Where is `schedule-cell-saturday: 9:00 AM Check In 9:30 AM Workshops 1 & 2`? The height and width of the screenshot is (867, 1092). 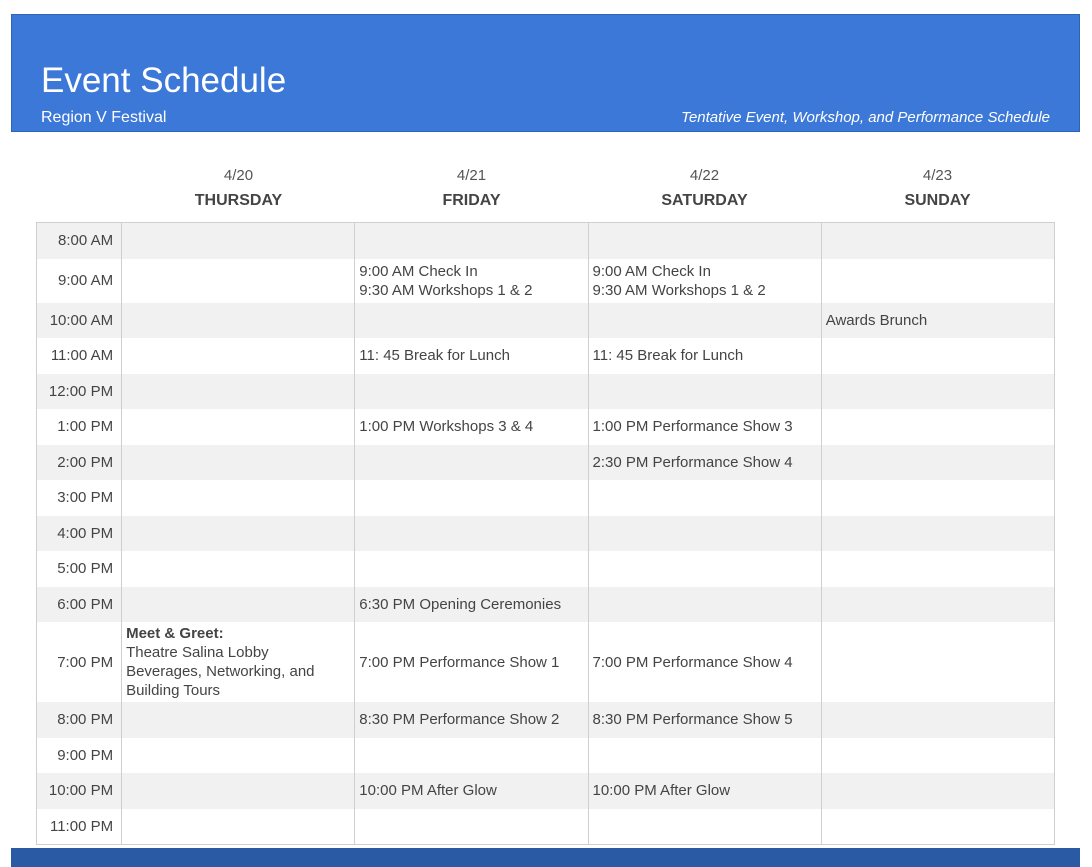
schedule-cell-saturday: 9:00 AM Check In 9:30 AM Workshops 1 & 2 is located at coordinates (704, 280).